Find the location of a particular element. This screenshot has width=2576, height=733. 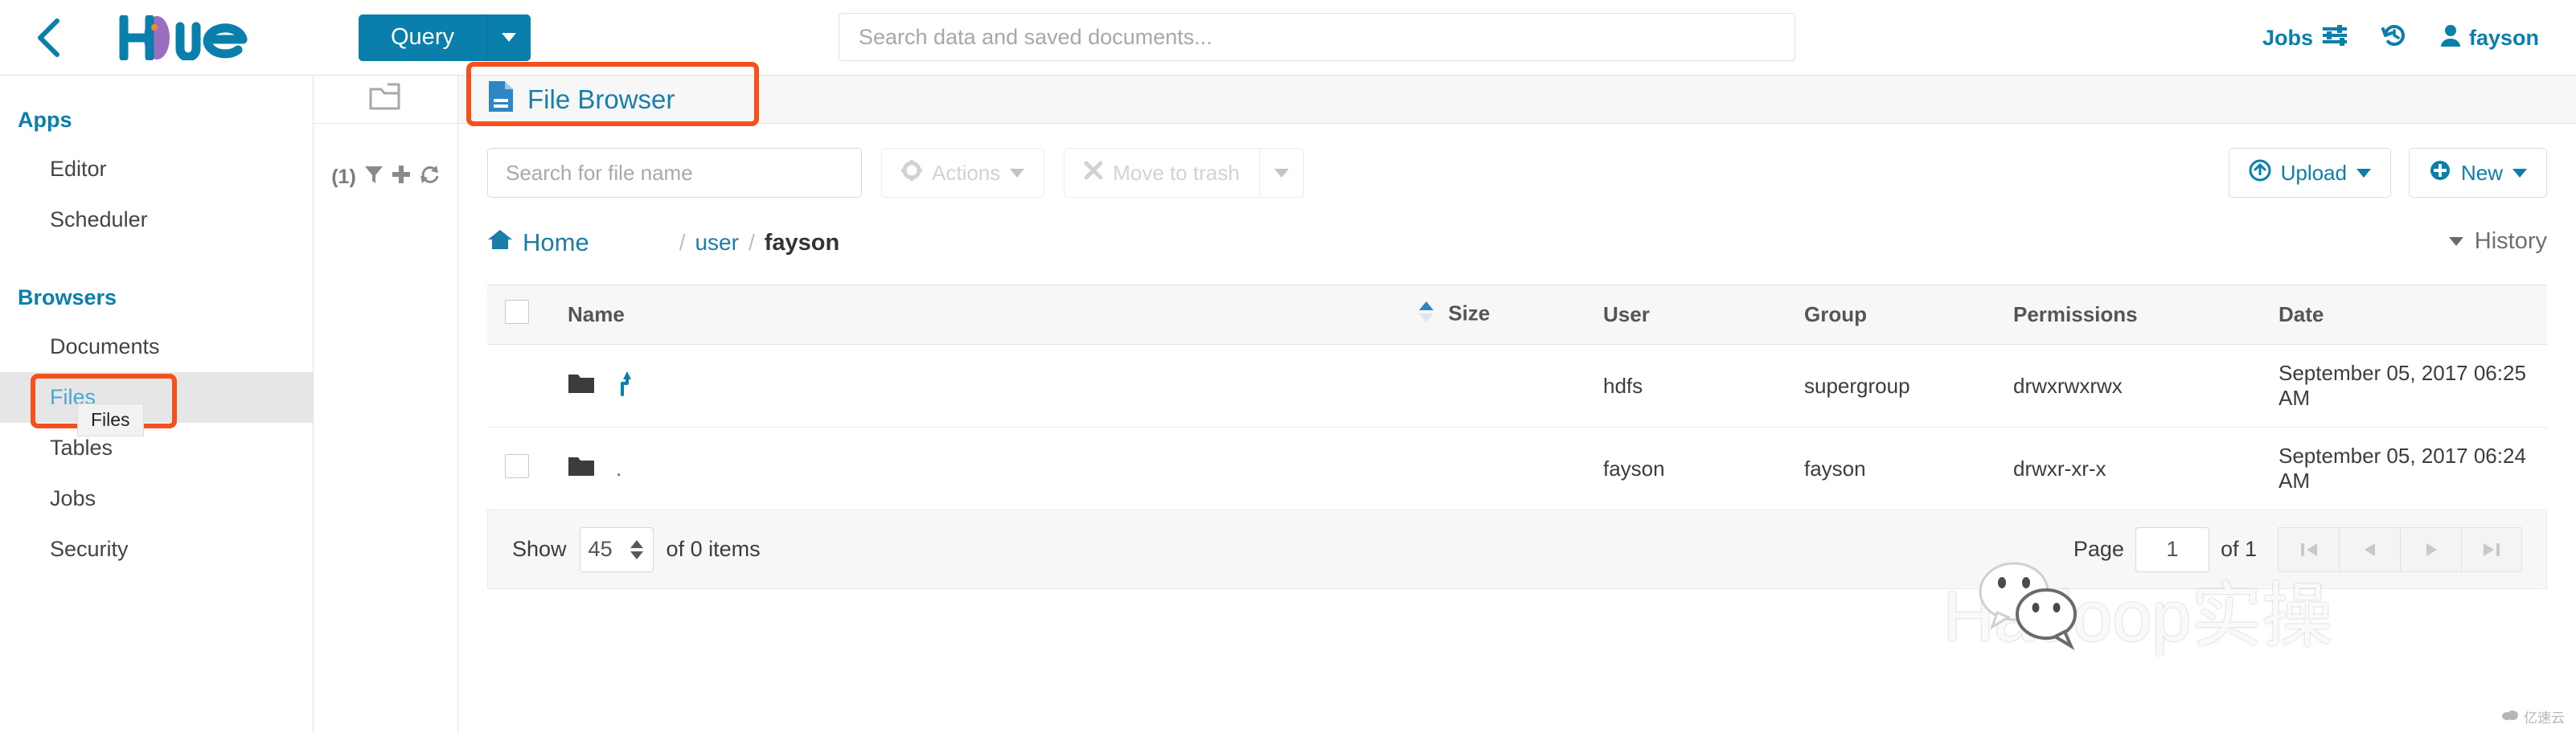

history-button is located at coordinates (2394, 38).